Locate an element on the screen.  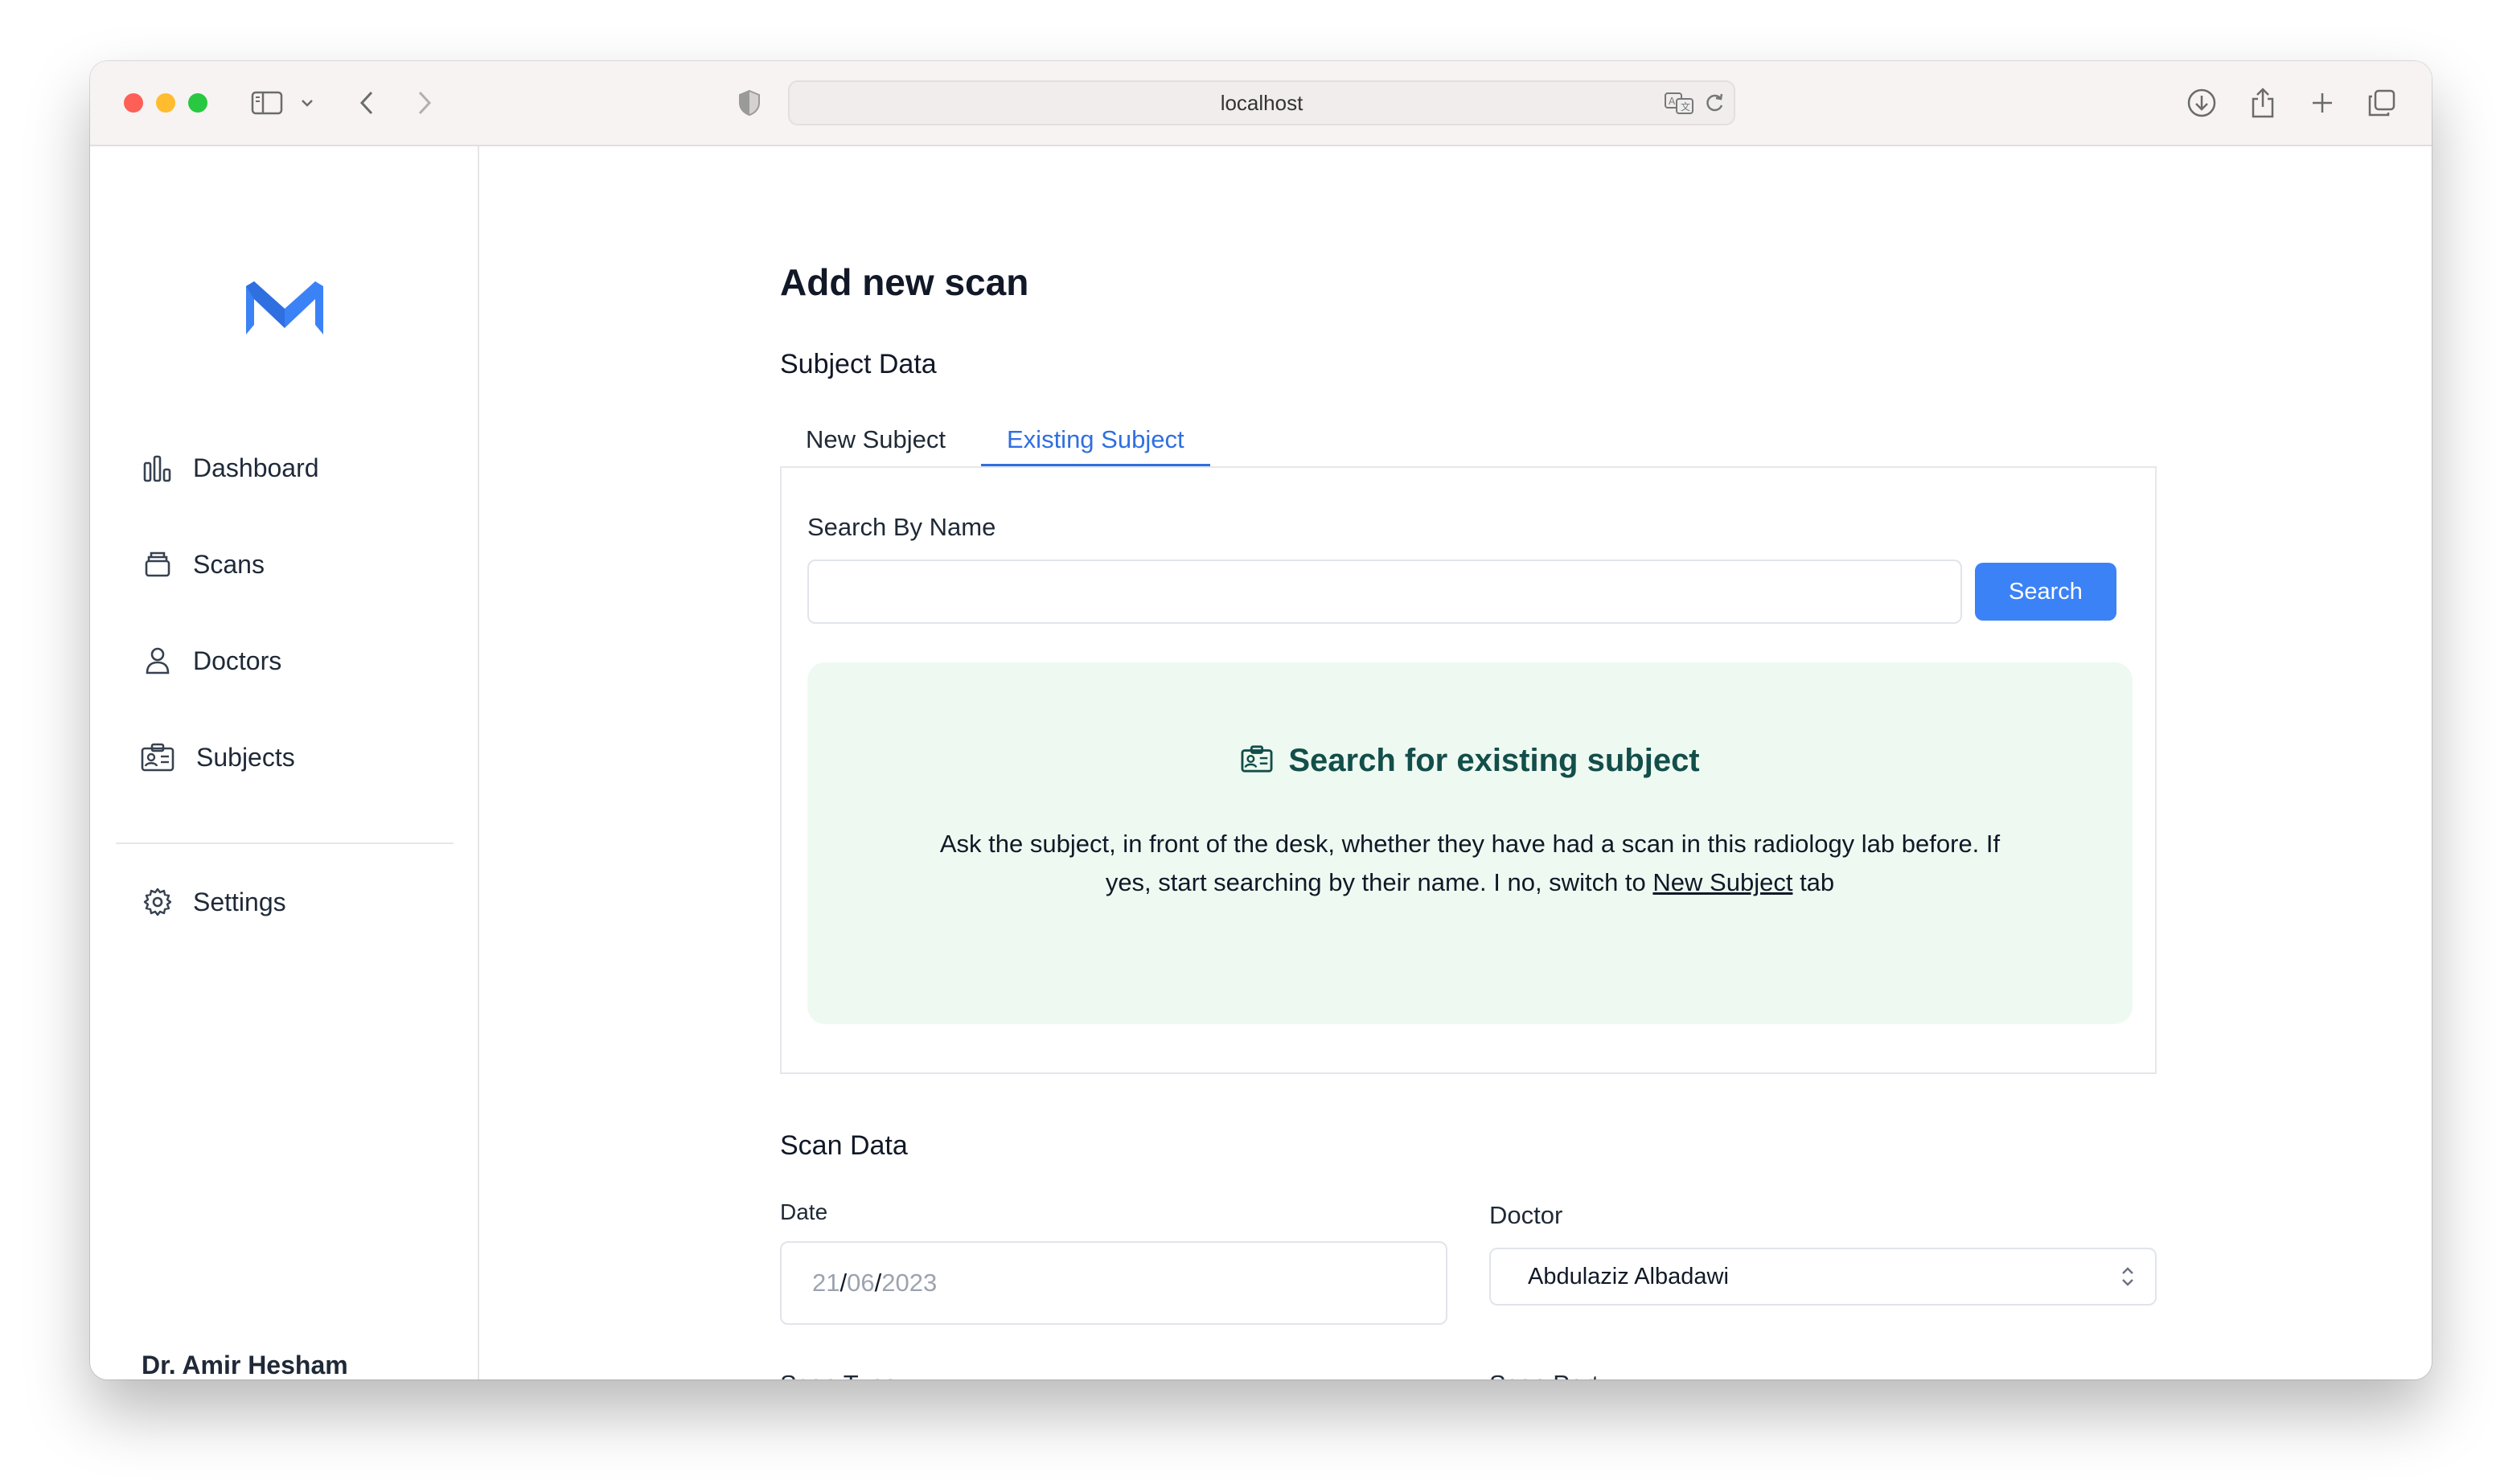
forward-icon is located at coordinates (425, 103).